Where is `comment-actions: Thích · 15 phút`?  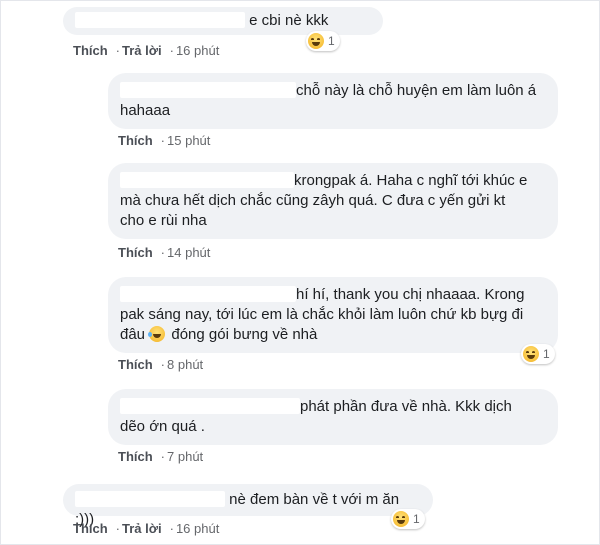
comment-actions: Thích · 15 phút is located at coordinates (167, 140).